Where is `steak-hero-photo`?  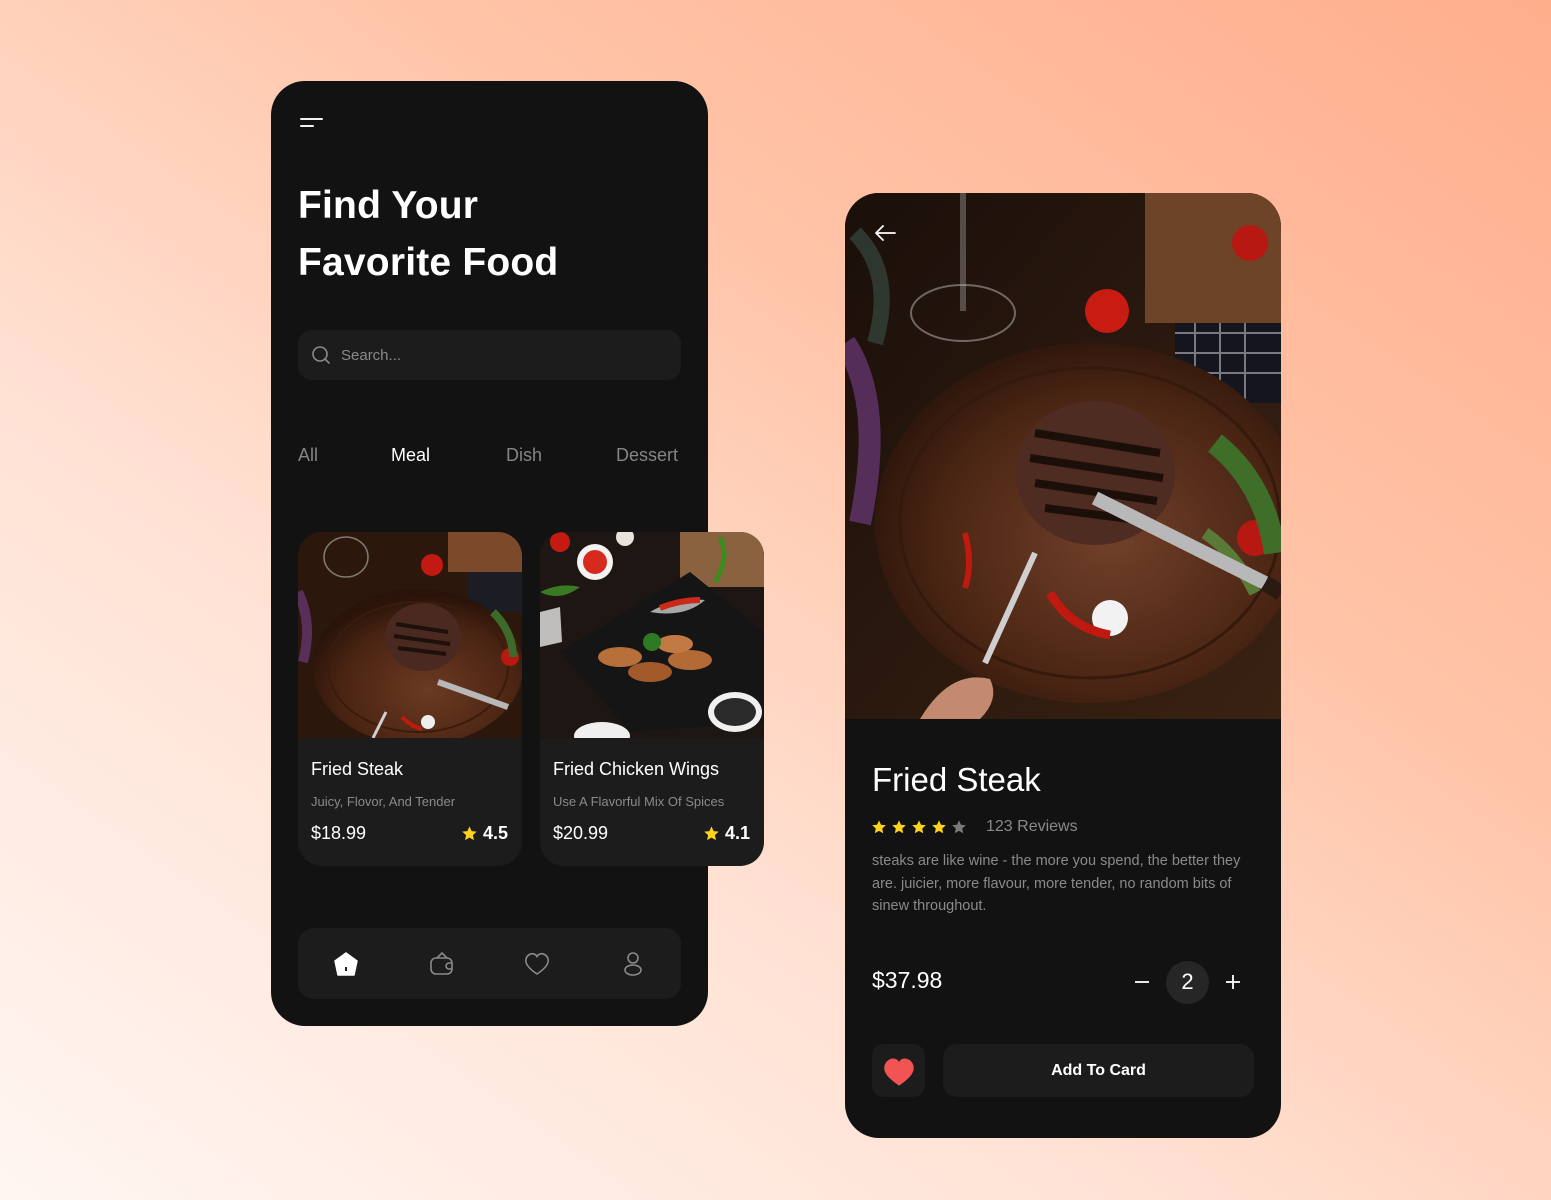
steak-hero-photo is located at coordinates (1063, 456).